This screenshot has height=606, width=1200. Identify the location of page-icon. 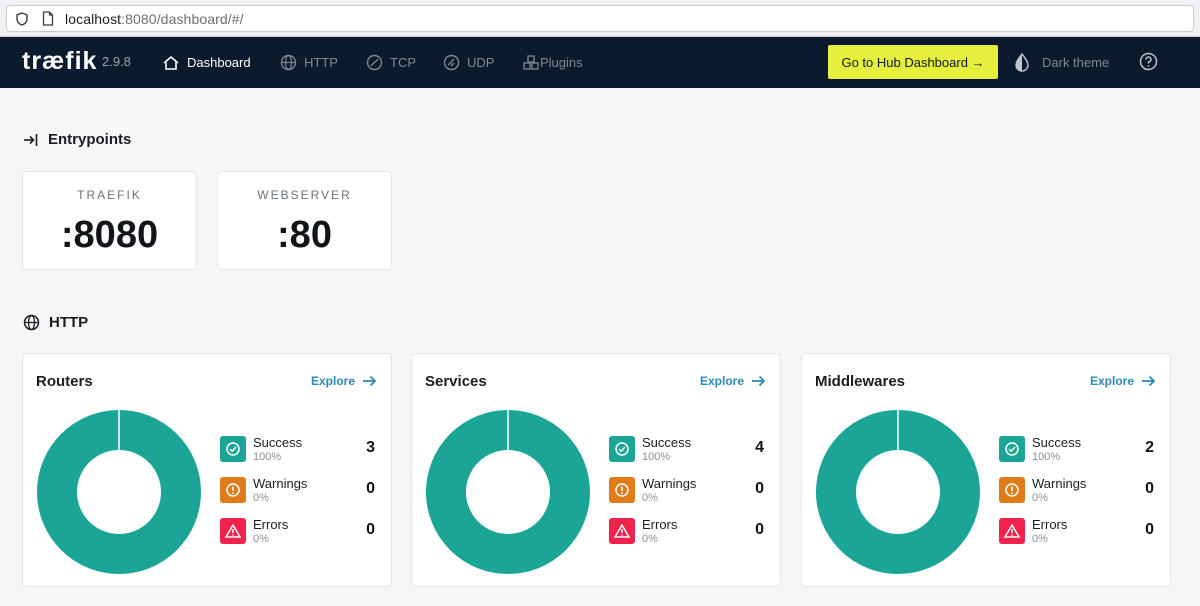
(48, 18).